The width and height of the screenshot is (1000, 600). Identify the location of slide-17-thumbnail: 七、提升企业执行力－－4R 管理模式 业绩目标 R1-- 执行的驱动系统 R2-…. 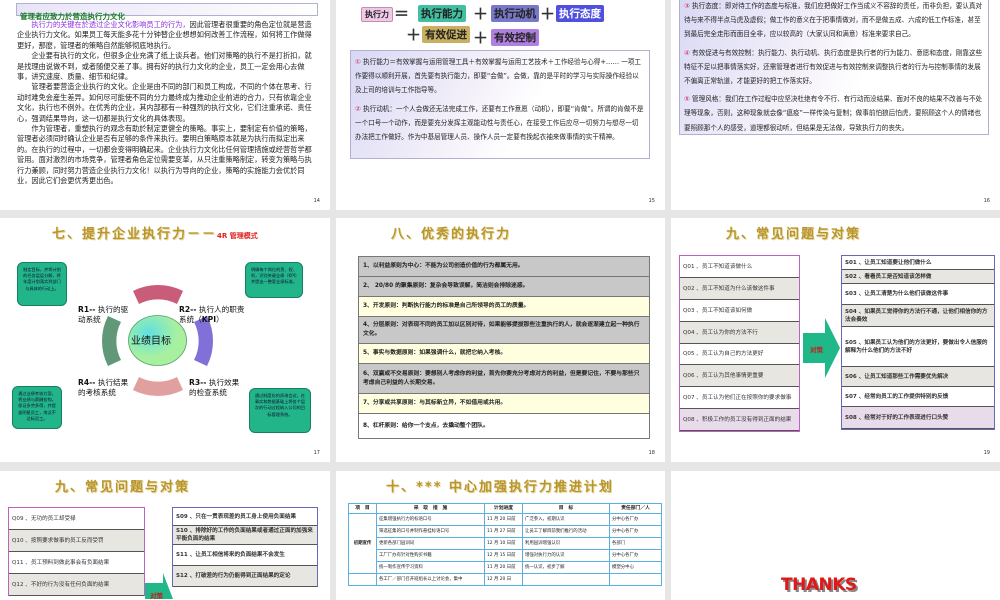
(165, 340).